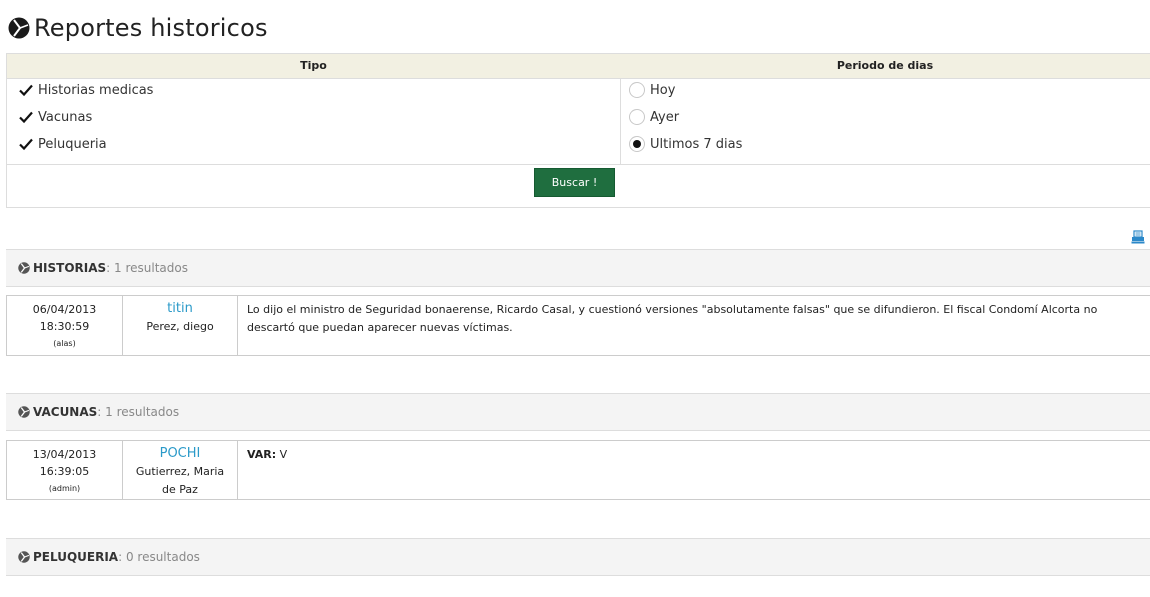 The image size is (1150, 597). What do you see at coordinates (696, 144) in the screenshot?
I see `periodo-option-label: Ultimos 7 dias` at bounding box center [696, 144].